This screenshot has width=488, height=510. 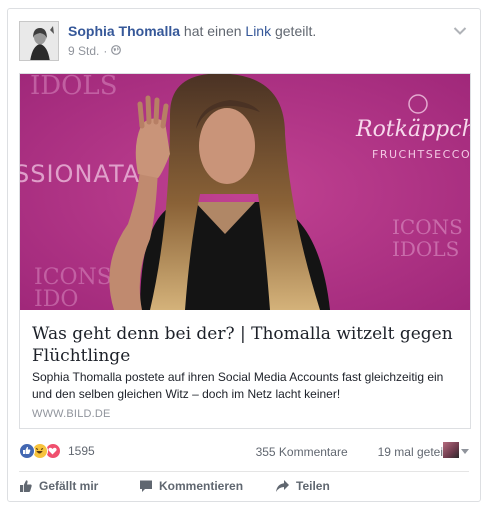 What do you see at coordinates (116, 51) in the screenshot?
I see `globe-icon` at bounding box center [116, 51].